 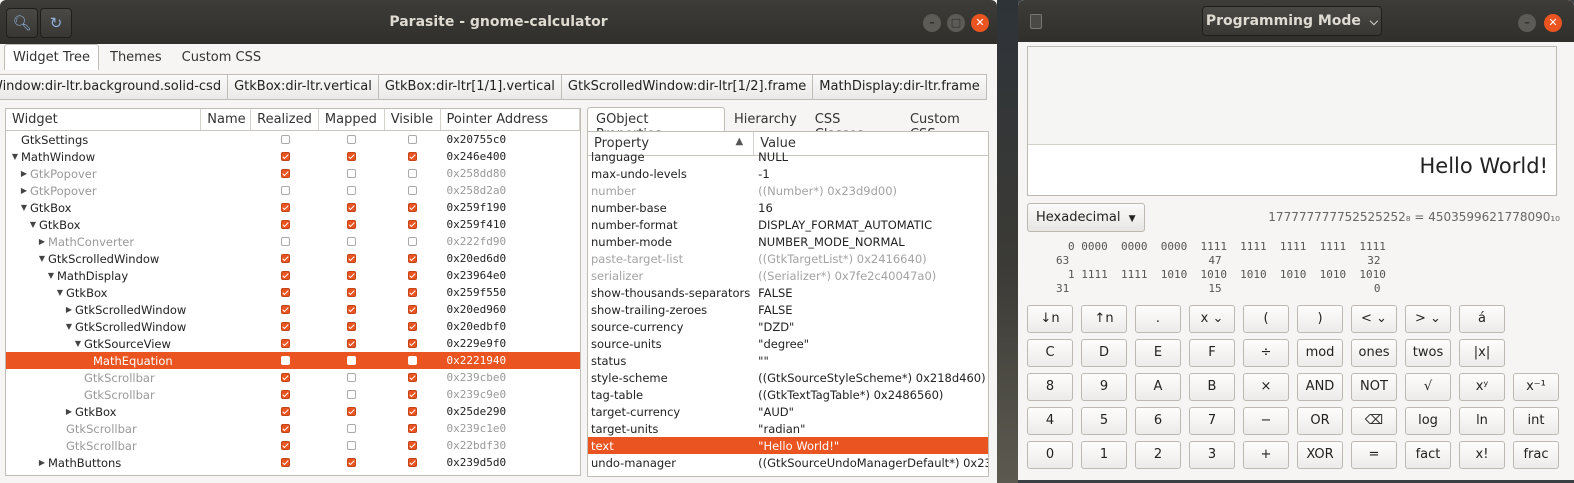 What do you see at coordinates (1104, 421) in the screenshot?
I see `key-button: 5` at bounding box center [1104, 421].